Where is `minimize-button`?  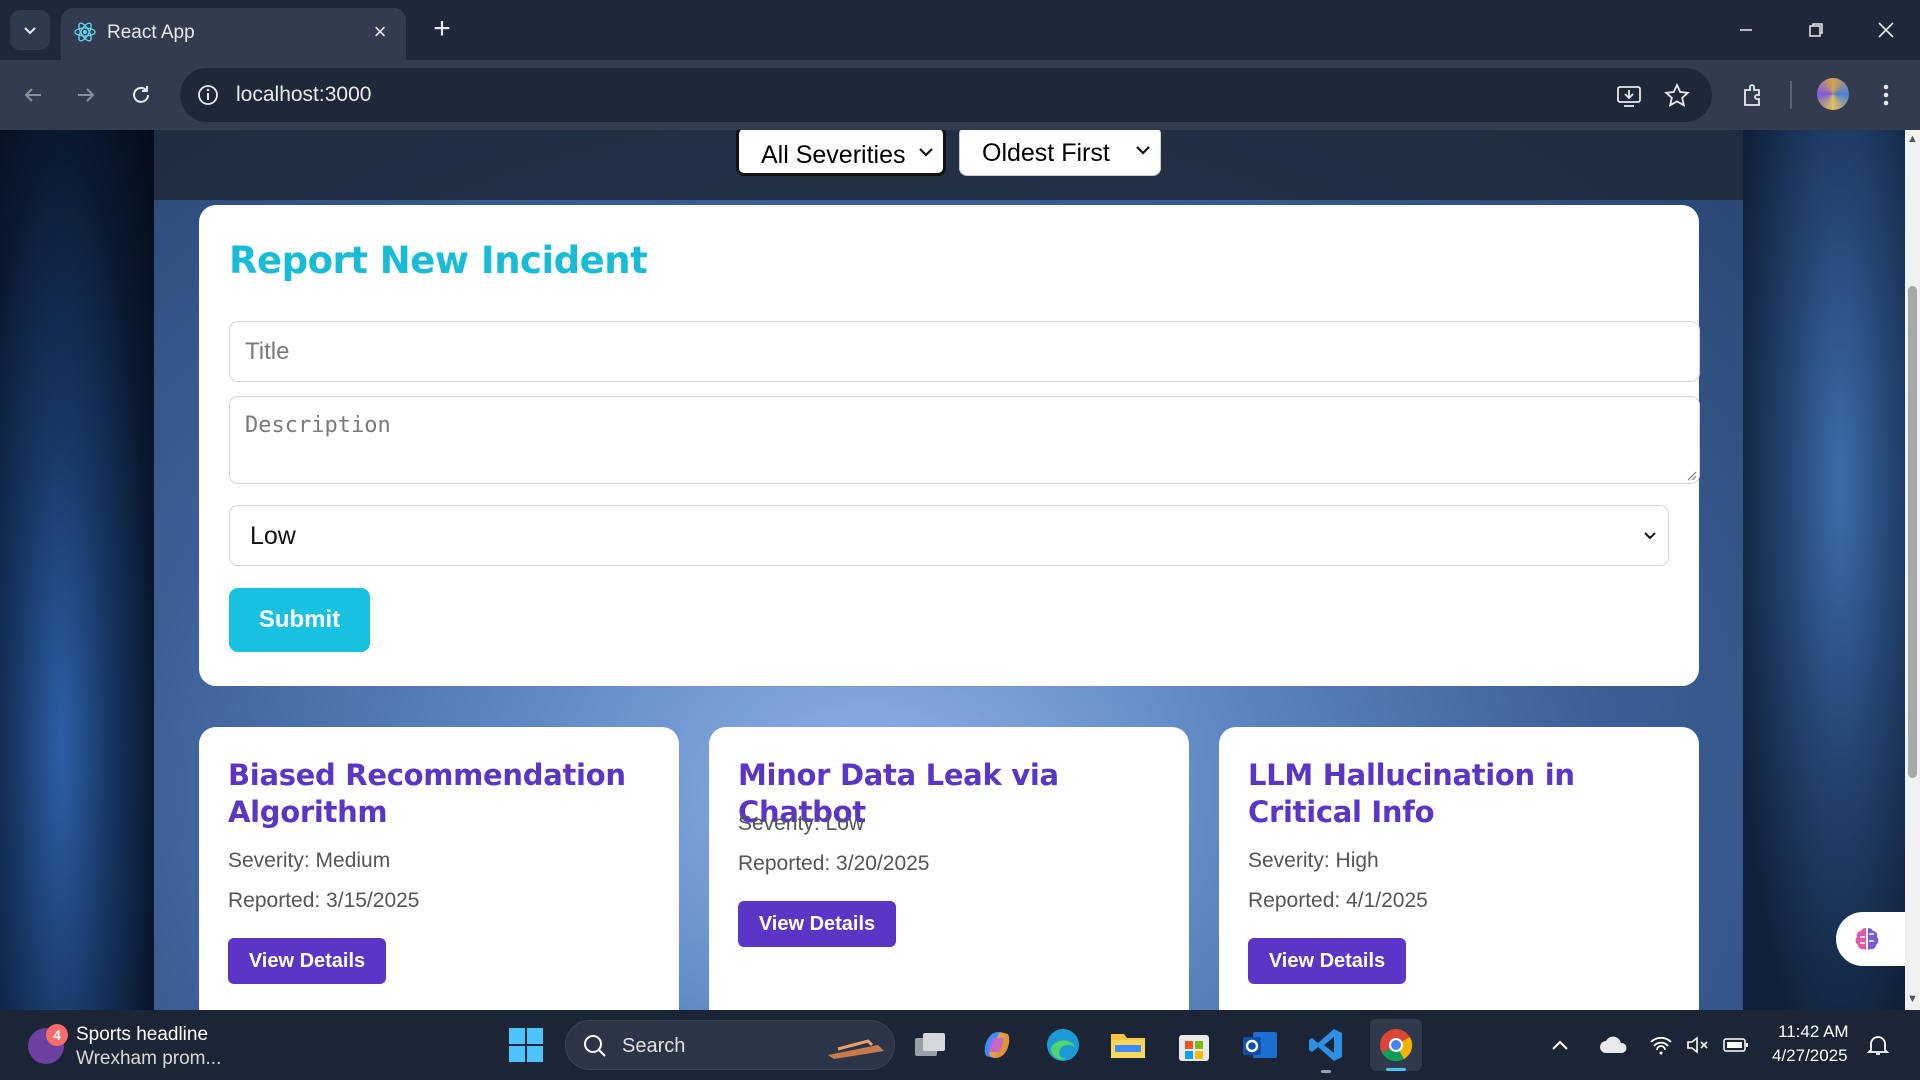 minimize-button is located at coordinates (1746, 30).